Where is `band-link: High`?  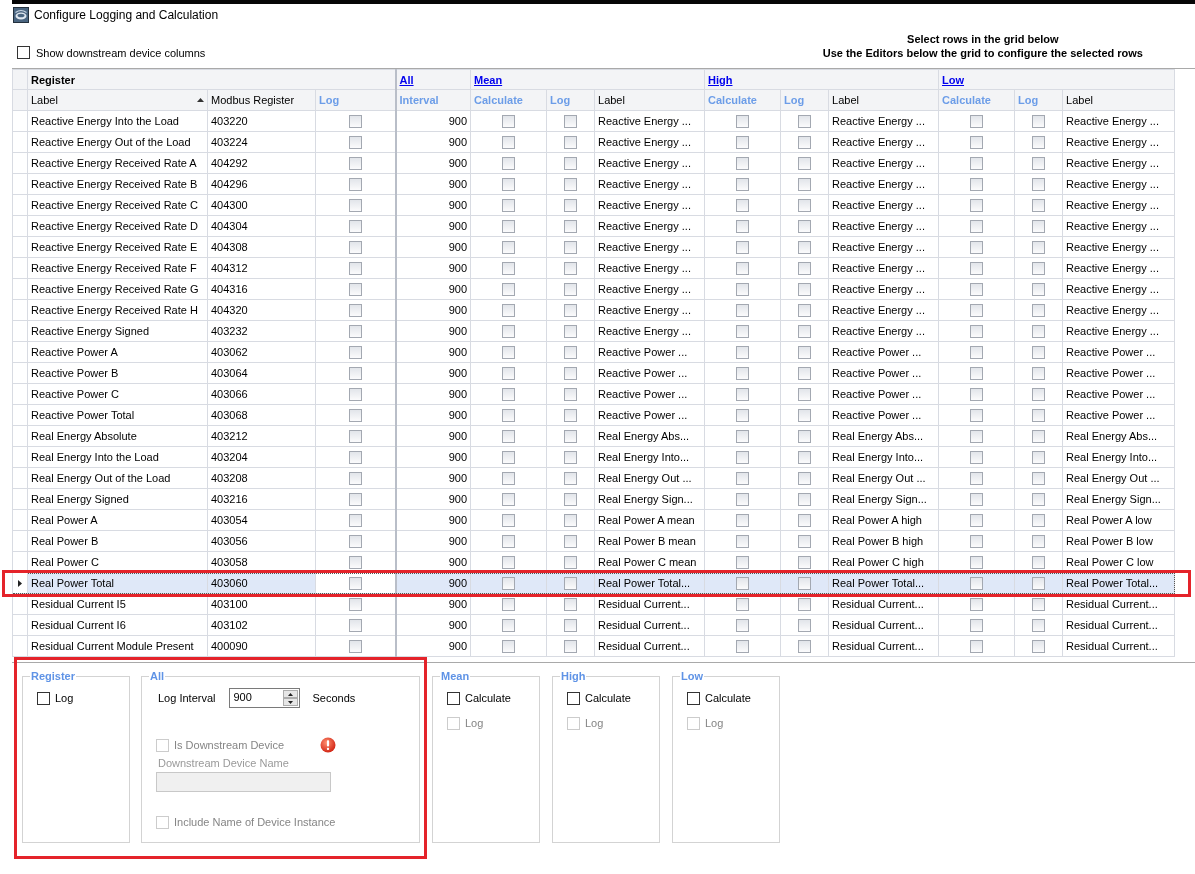
band-link: High is located at coordinates (720, 79).